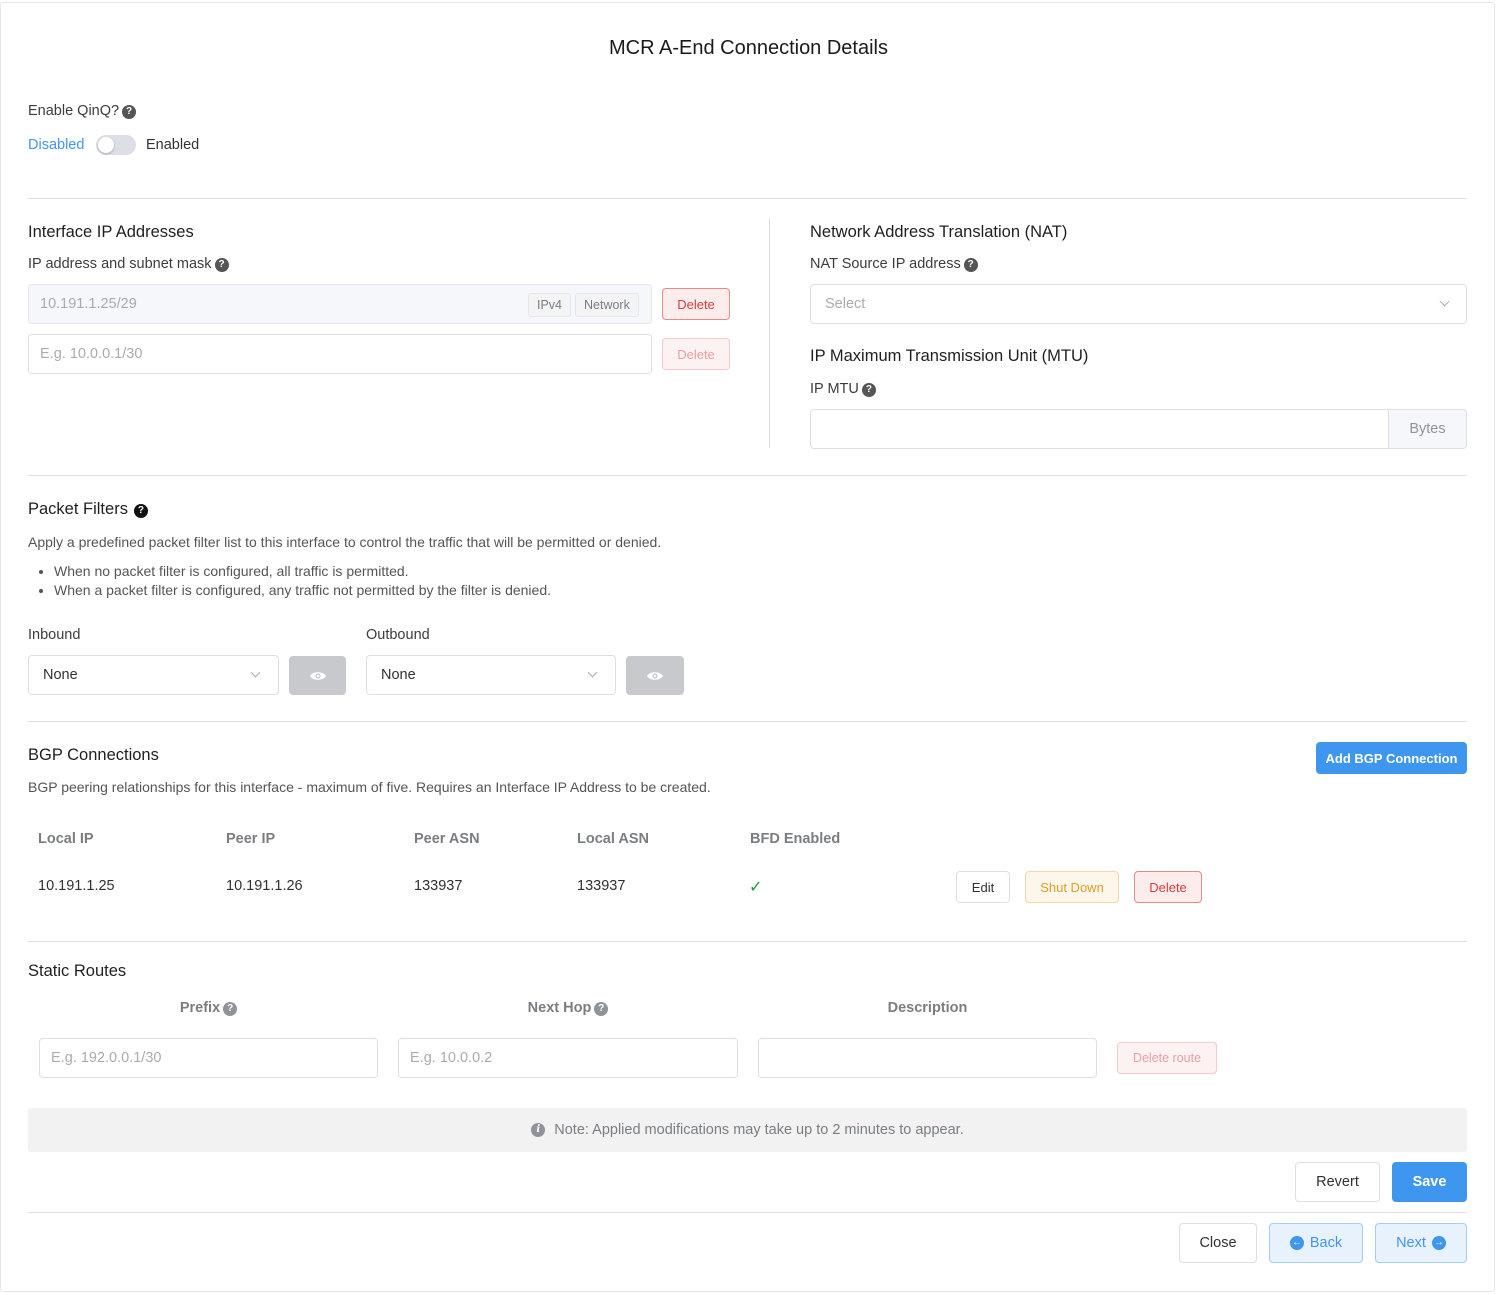 The width and height of the screenshot is (1497, 1295). Describe the element at coordinates (613, 839) in the screenshot. I see `column-header-local-asn: Local ASN` at that location.